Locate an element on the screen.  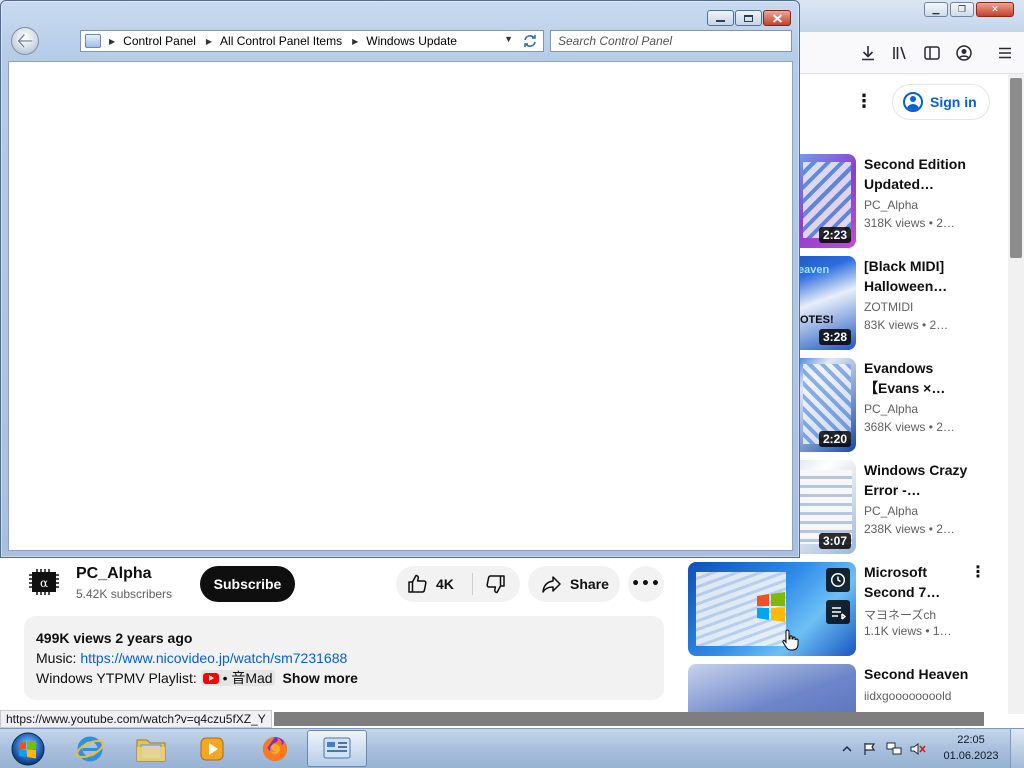
watch-later-icon is located at coordinates (838, 580).